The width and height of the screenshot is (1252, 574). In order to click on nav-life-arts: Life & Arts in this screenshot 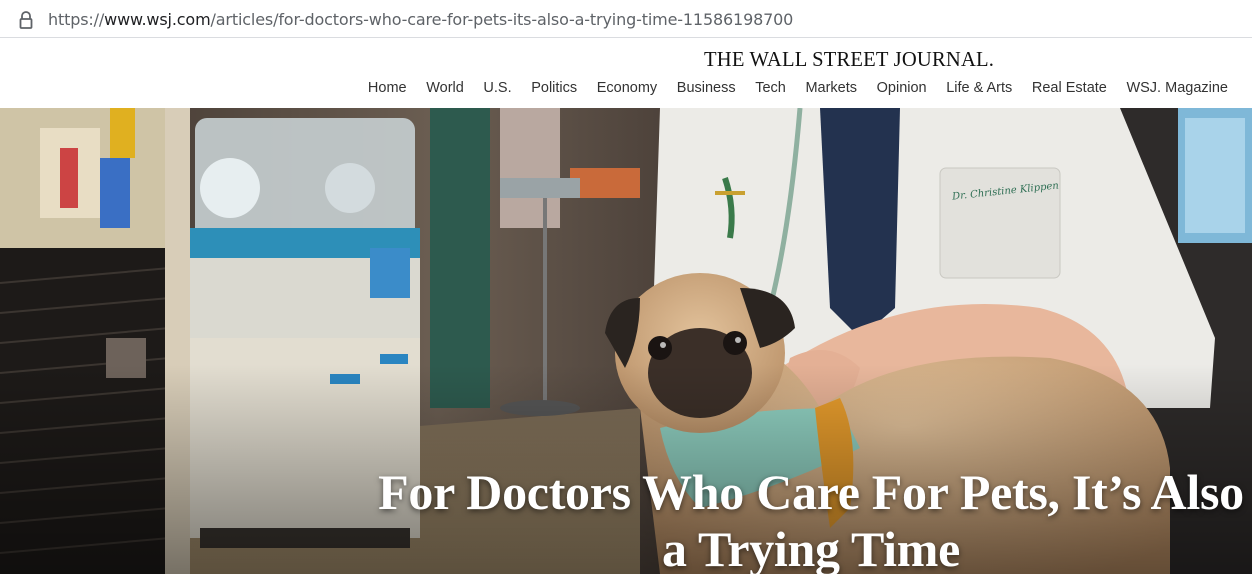, I will do `click(979, 88)`.